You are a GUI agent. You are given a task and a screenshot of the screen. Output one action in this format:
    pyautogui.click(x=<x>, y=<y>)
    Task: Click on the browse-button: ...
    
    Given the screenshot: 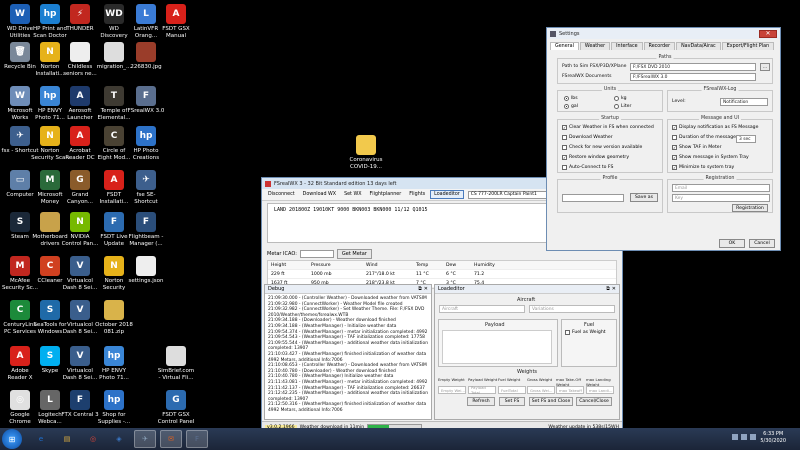 What is the action you would take?
    pyautogui.click(x=765, y=67)
    